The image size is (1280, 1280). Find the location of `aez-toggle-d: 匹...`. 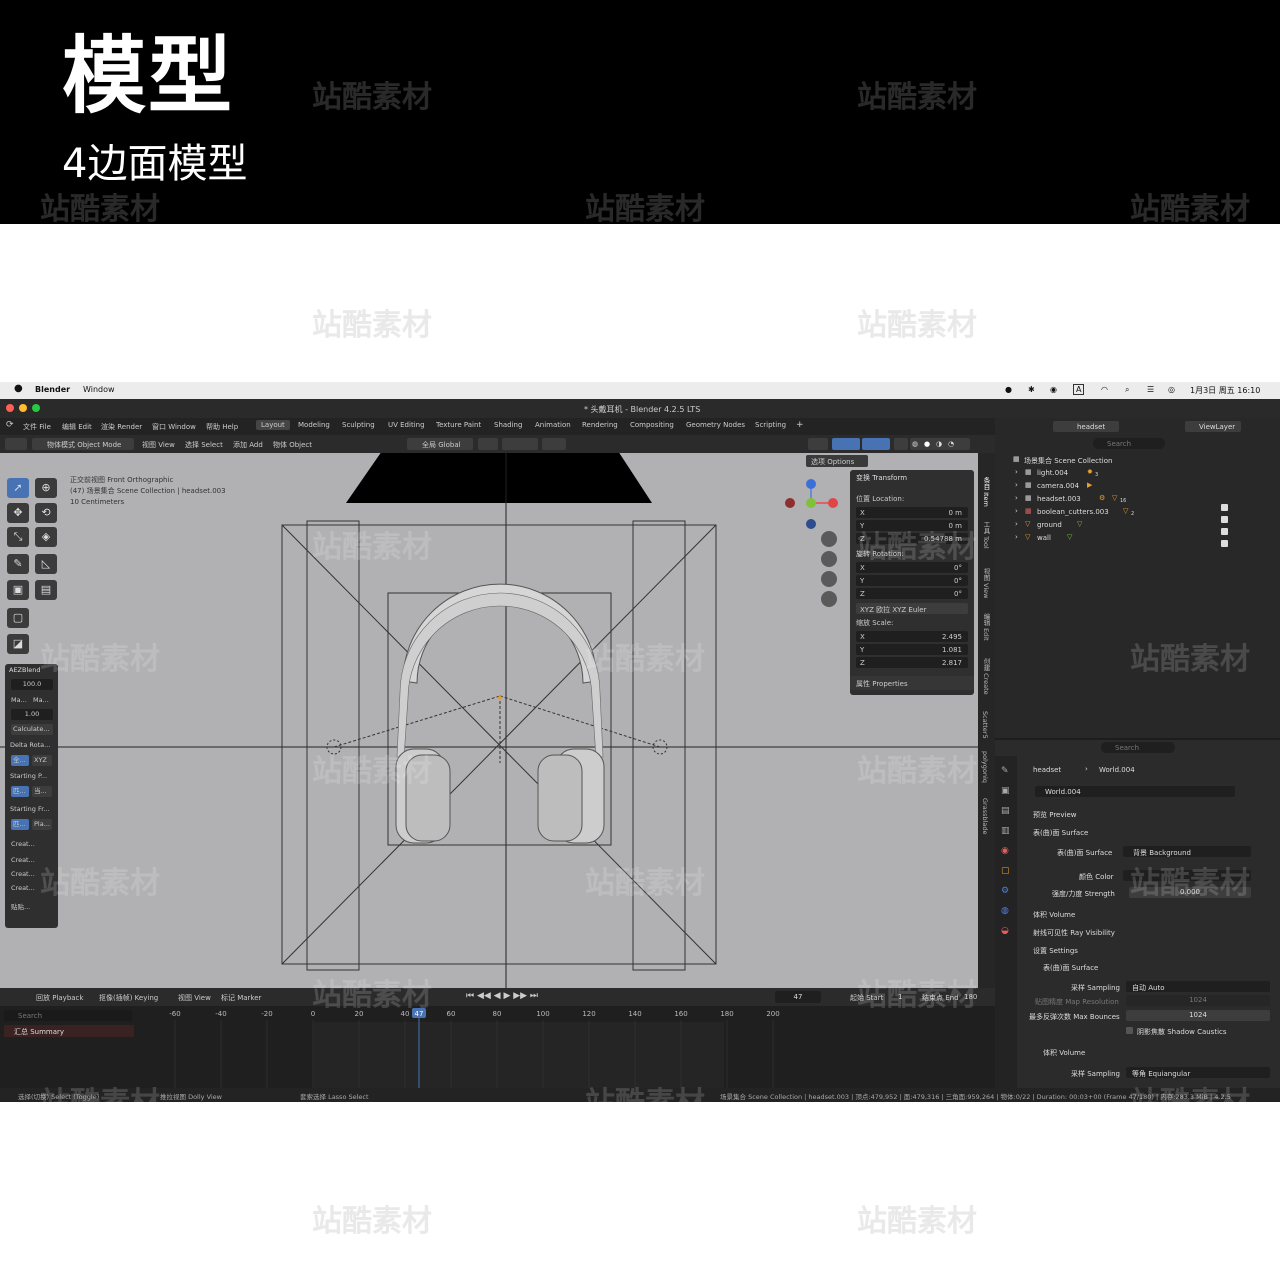

aez-toggle-d: 匹... is located at coordinates (20, 824).